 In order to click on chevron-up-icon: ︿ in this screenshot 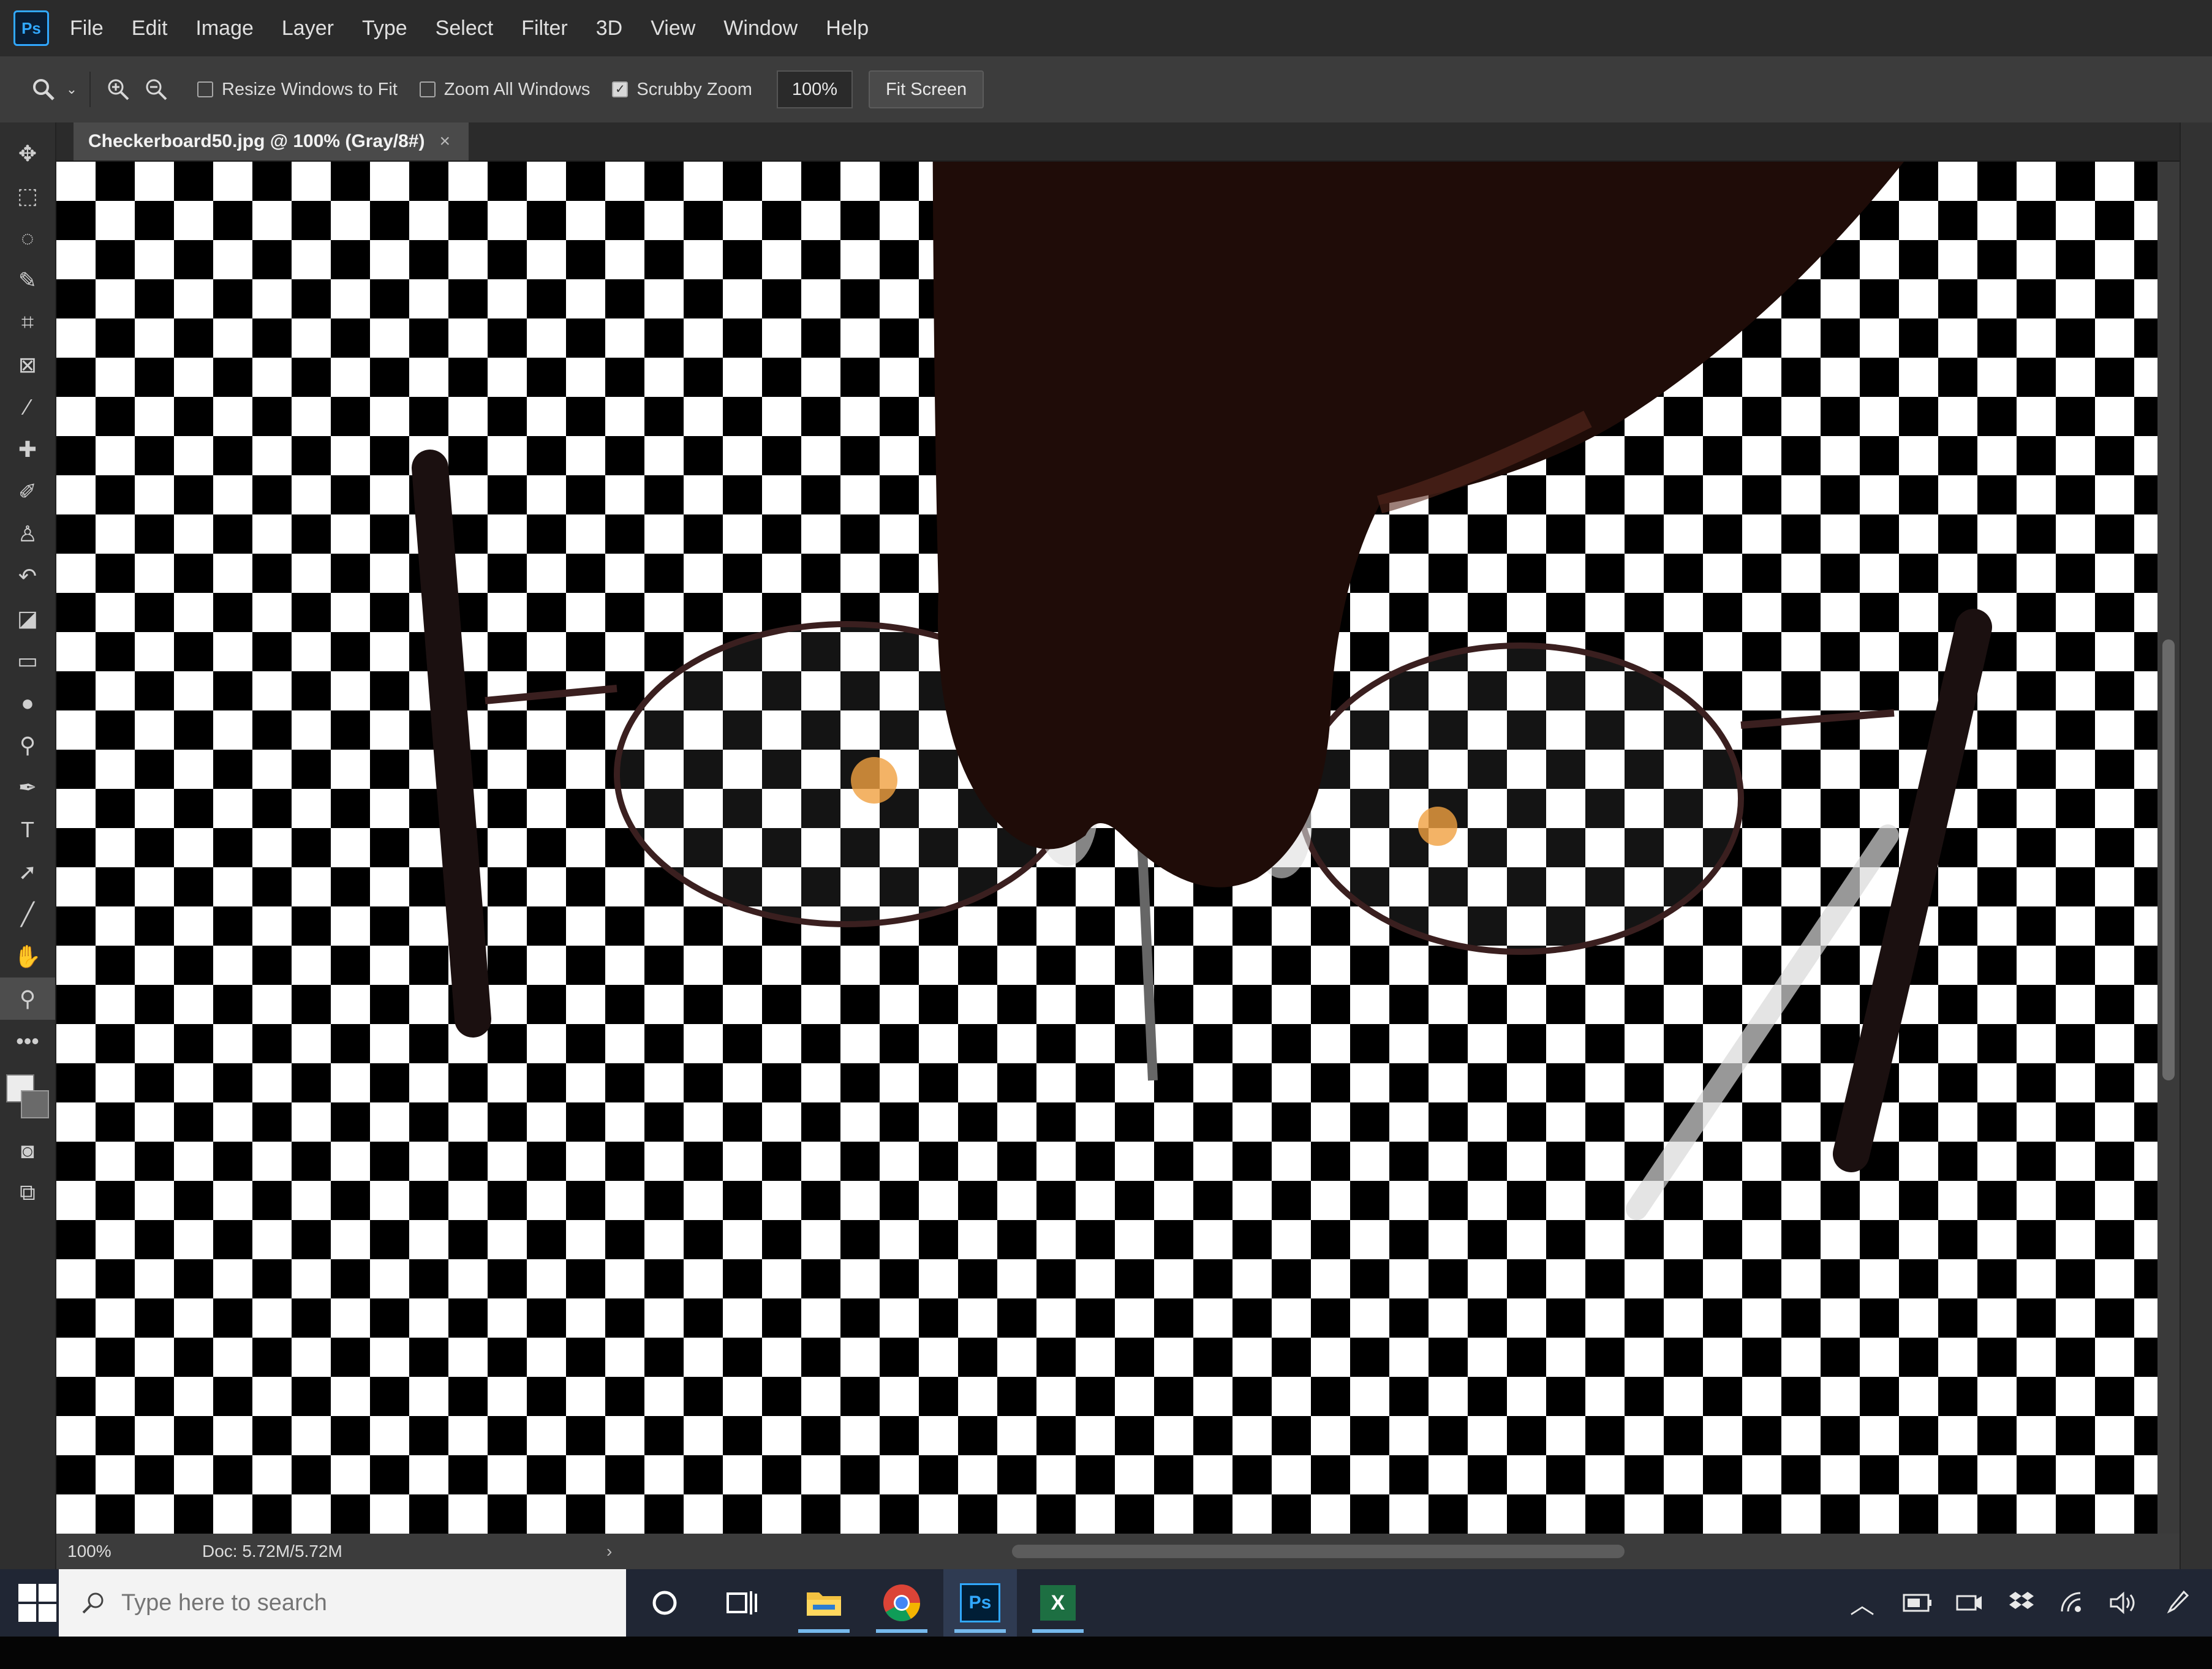, I will do `click(1862, 1603)`.